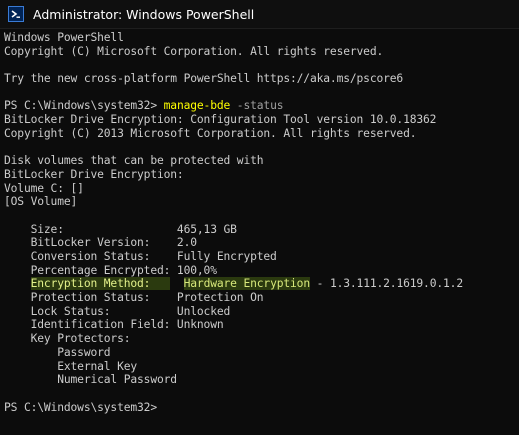 This screenshot has height=435, width=519. Describe the element at coordinates (197, 106) in the screenshot. I see `command-text: manage-bde` at that location.